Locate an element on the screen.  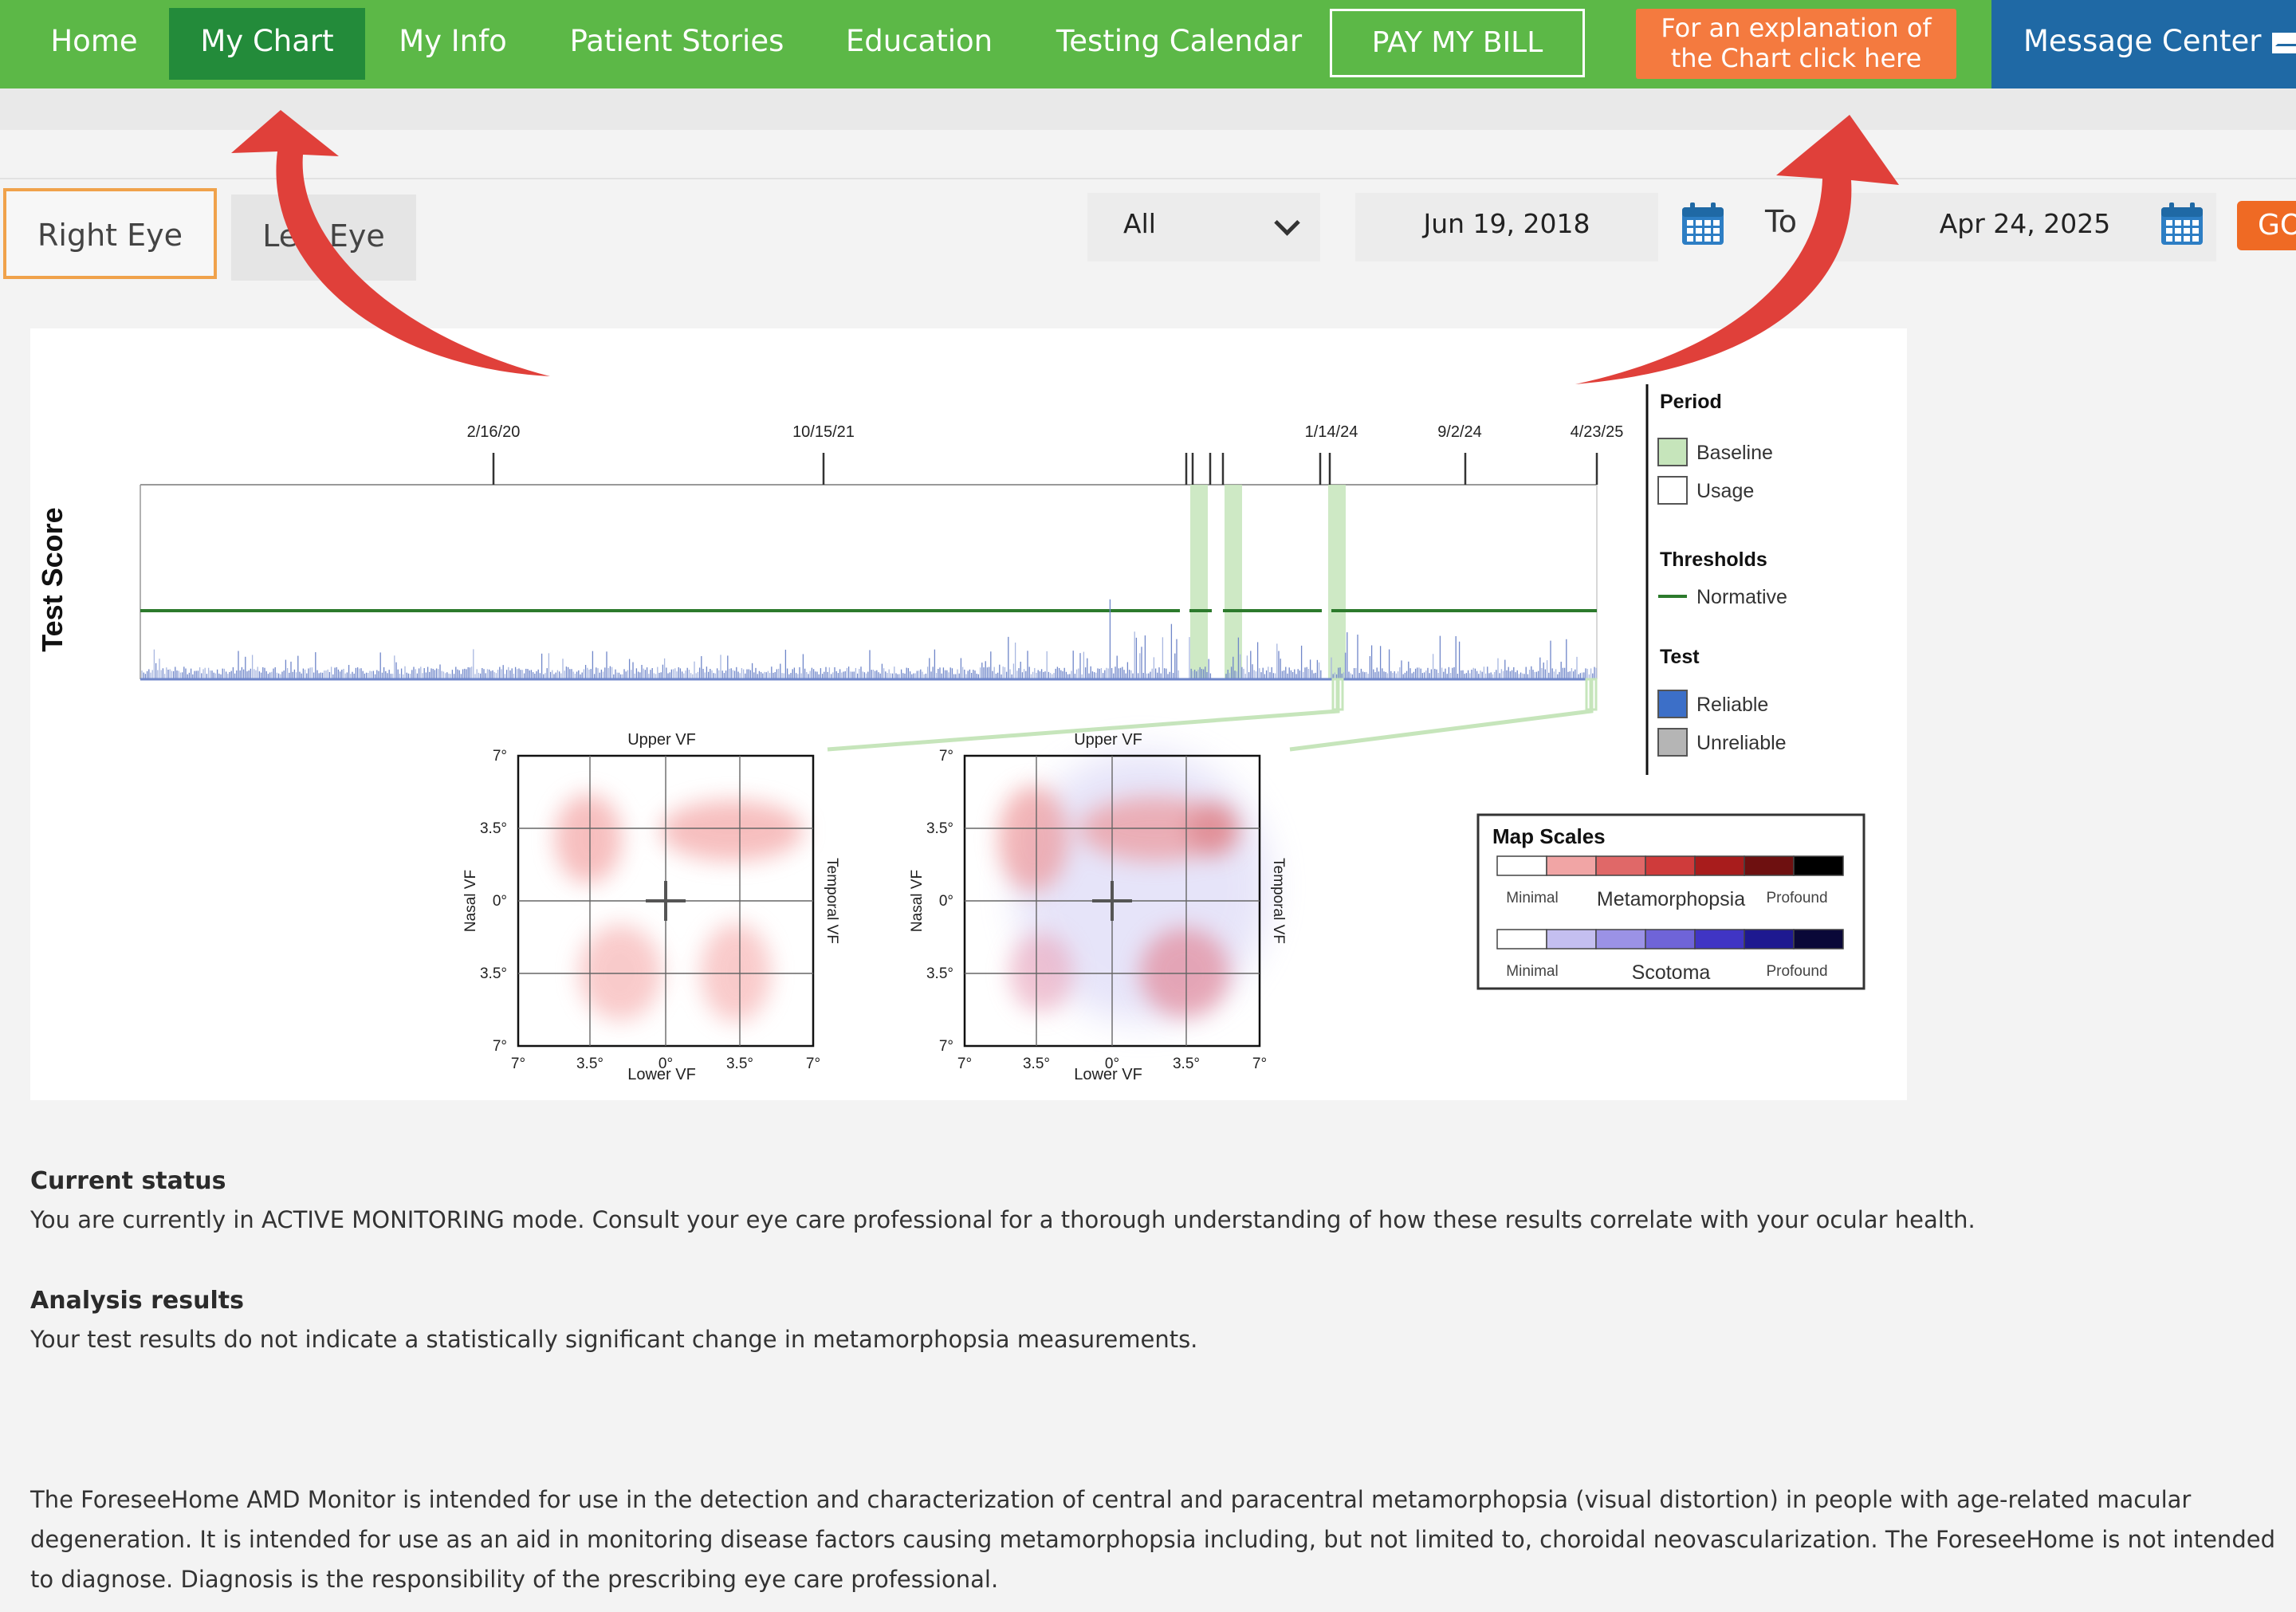
scot-profound-label: Profound is located at coordinates (1796, 971).